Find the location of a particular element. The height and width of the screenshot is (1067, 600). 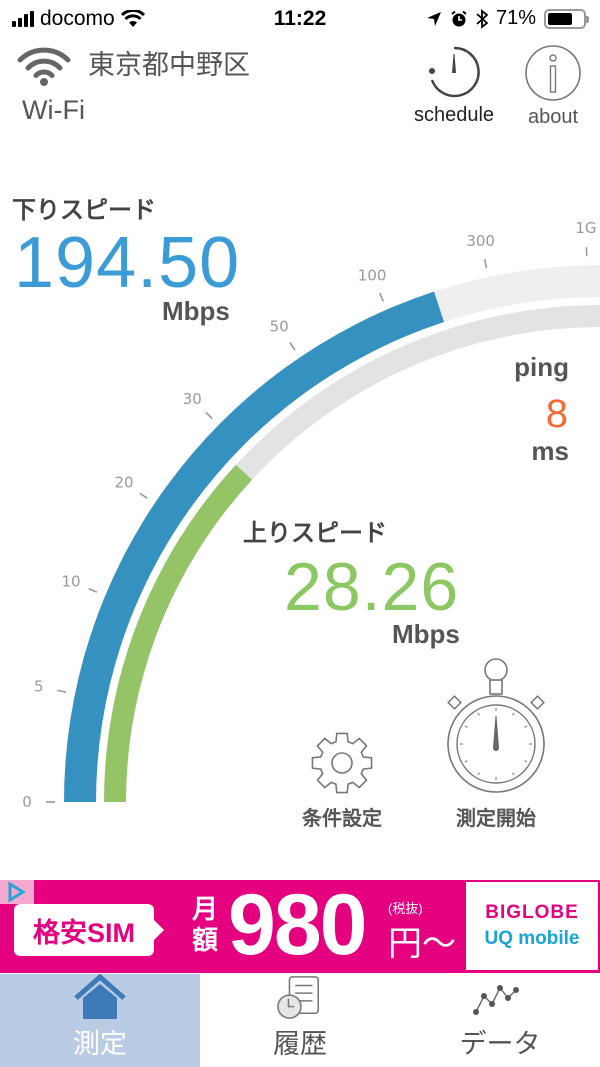

gauge-tick-label: 300 is located at coordinates (480, 241).